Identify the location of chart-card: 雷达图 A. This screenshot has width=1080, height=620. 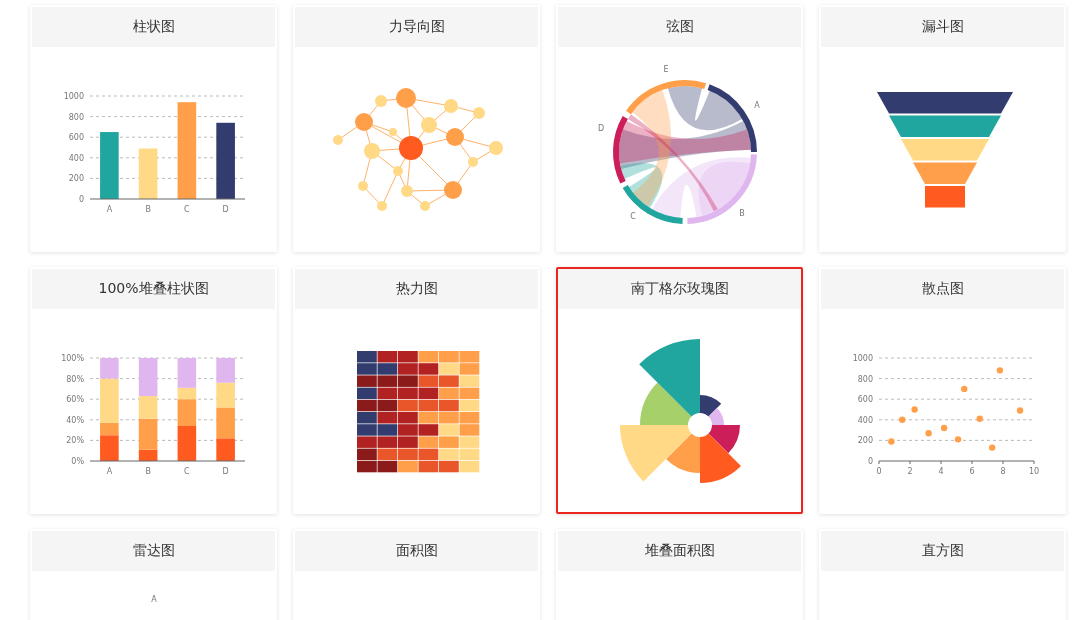
(153, 574).